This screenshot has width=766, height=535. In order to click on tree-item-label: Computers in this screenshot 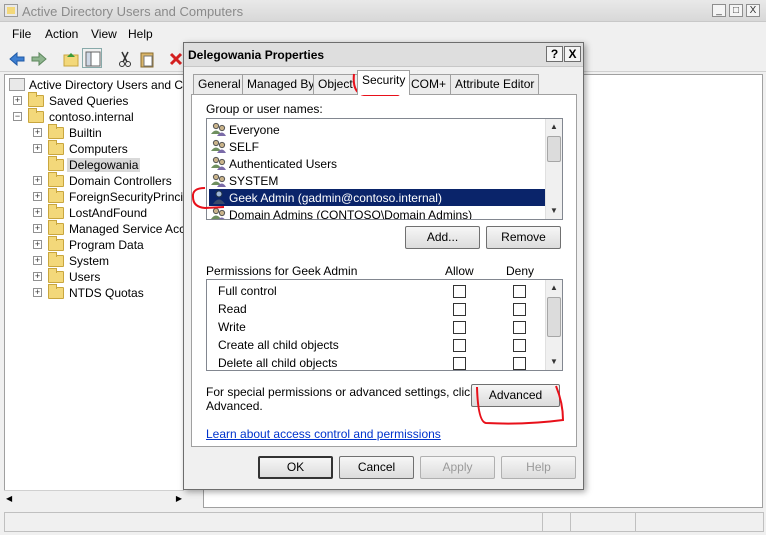, I will do `click(98, 149)`.